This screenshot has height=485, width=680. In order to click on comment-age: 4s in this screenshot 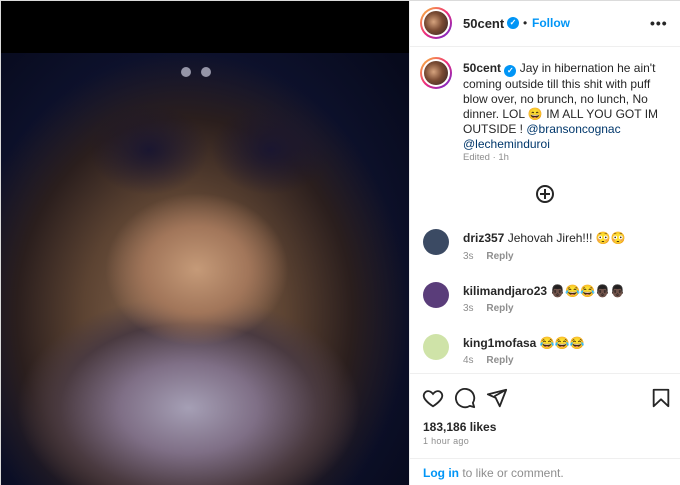, I will do `click(468, 360)`.